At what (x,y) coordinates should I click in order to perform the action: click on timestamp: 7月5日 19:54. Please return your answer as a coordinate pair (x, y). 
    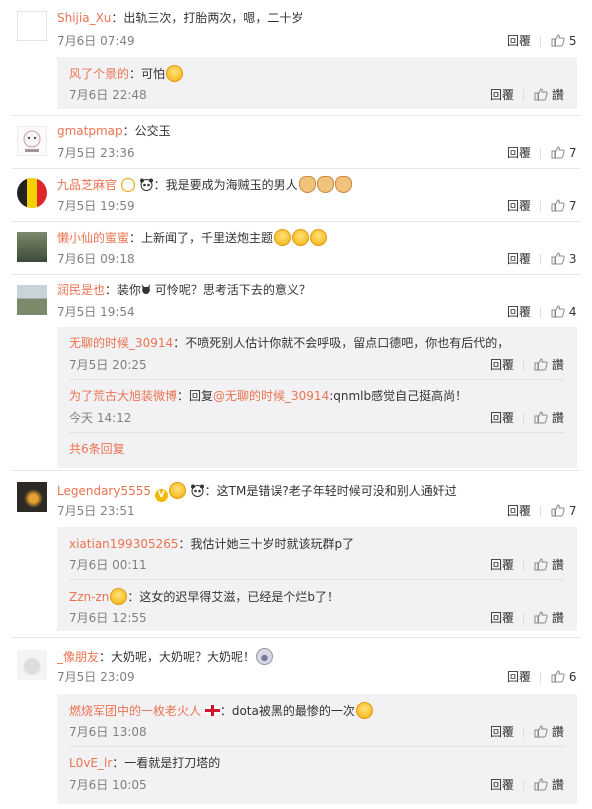
    Looking at the image, I should click on (96, 312).